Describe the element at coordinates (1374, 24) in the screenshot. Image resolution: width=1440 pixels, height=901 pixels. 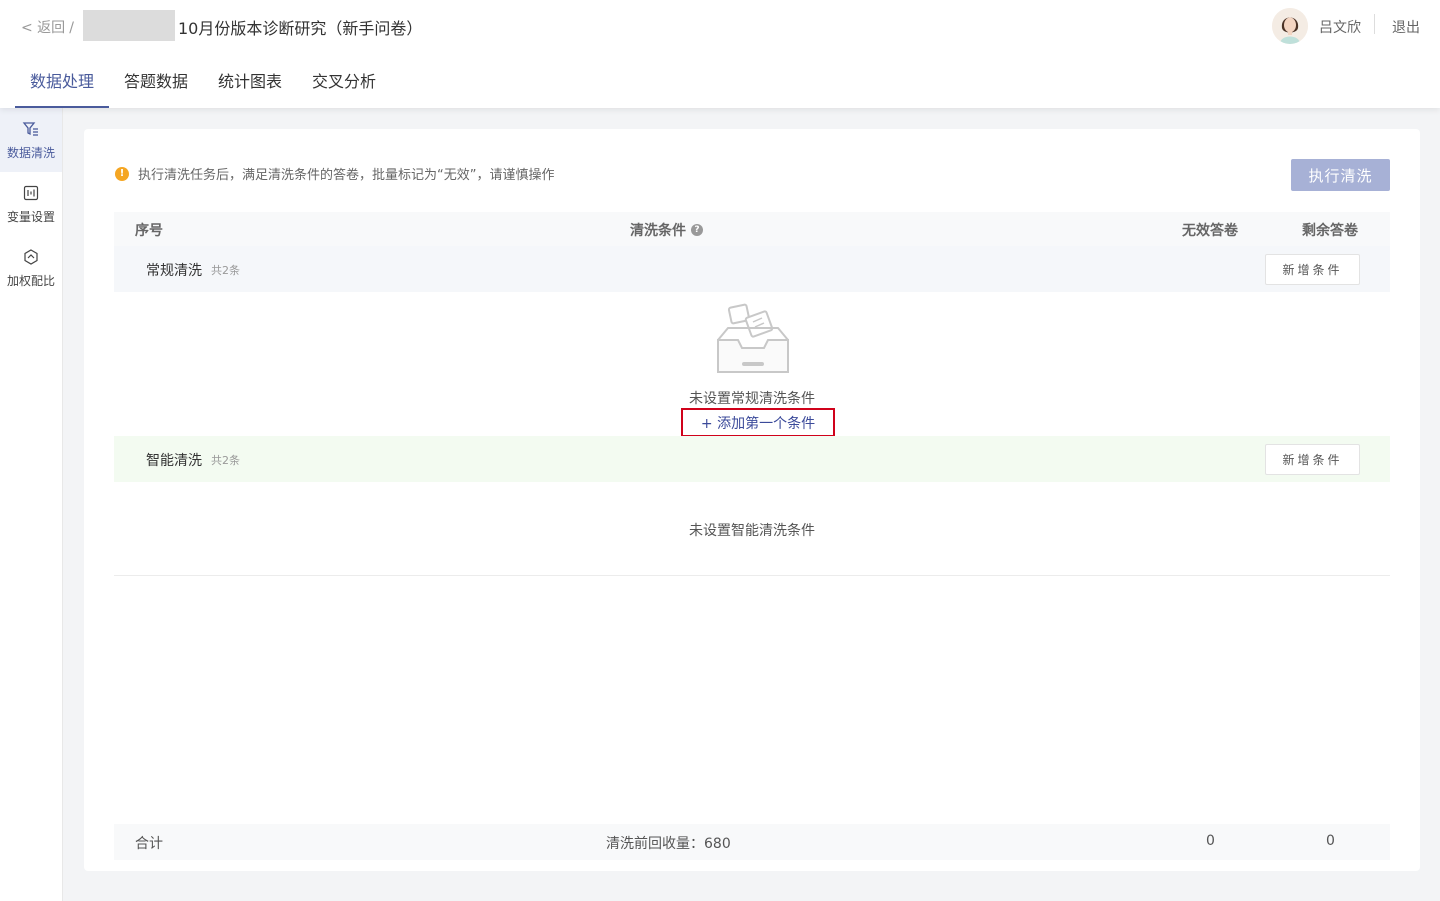
I see `header-divider` at that location.